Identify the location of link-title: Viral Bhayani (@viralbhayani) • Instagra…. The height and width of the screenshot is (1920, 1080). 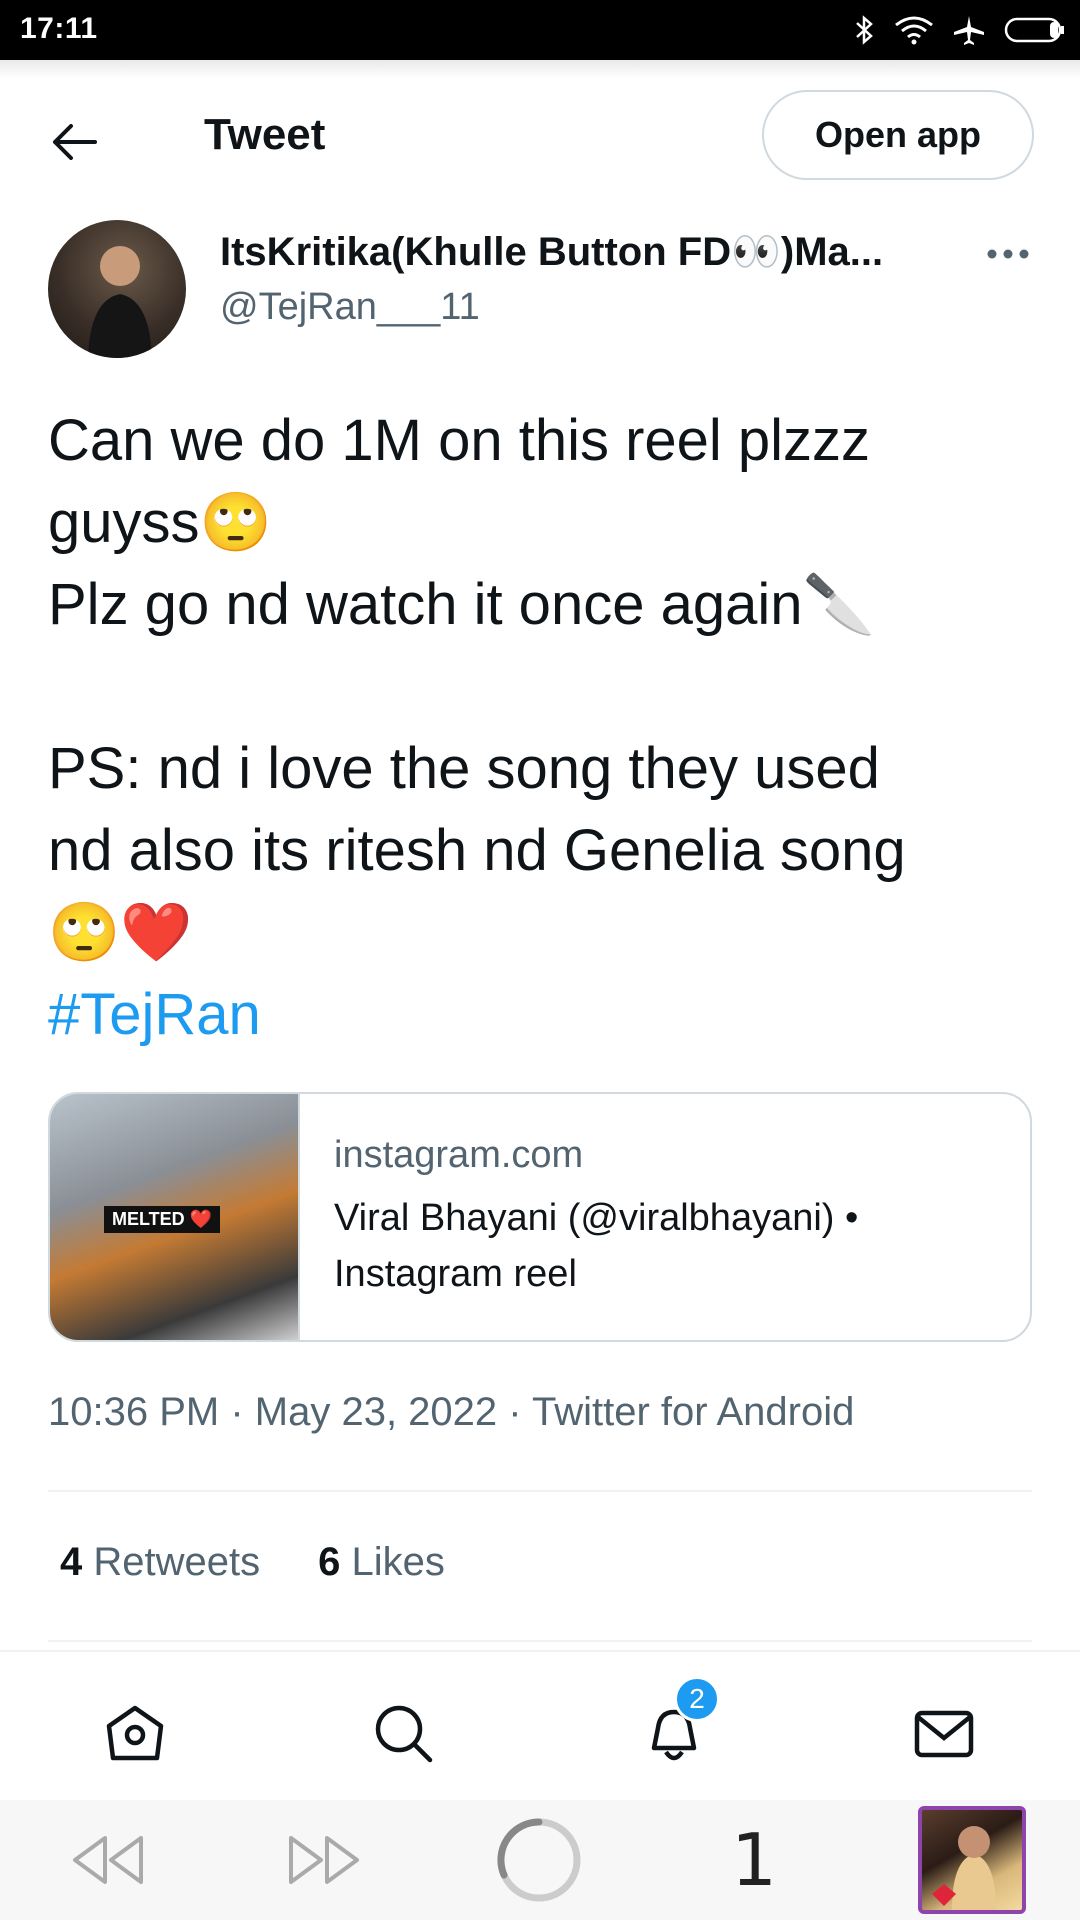
(596, 1246).